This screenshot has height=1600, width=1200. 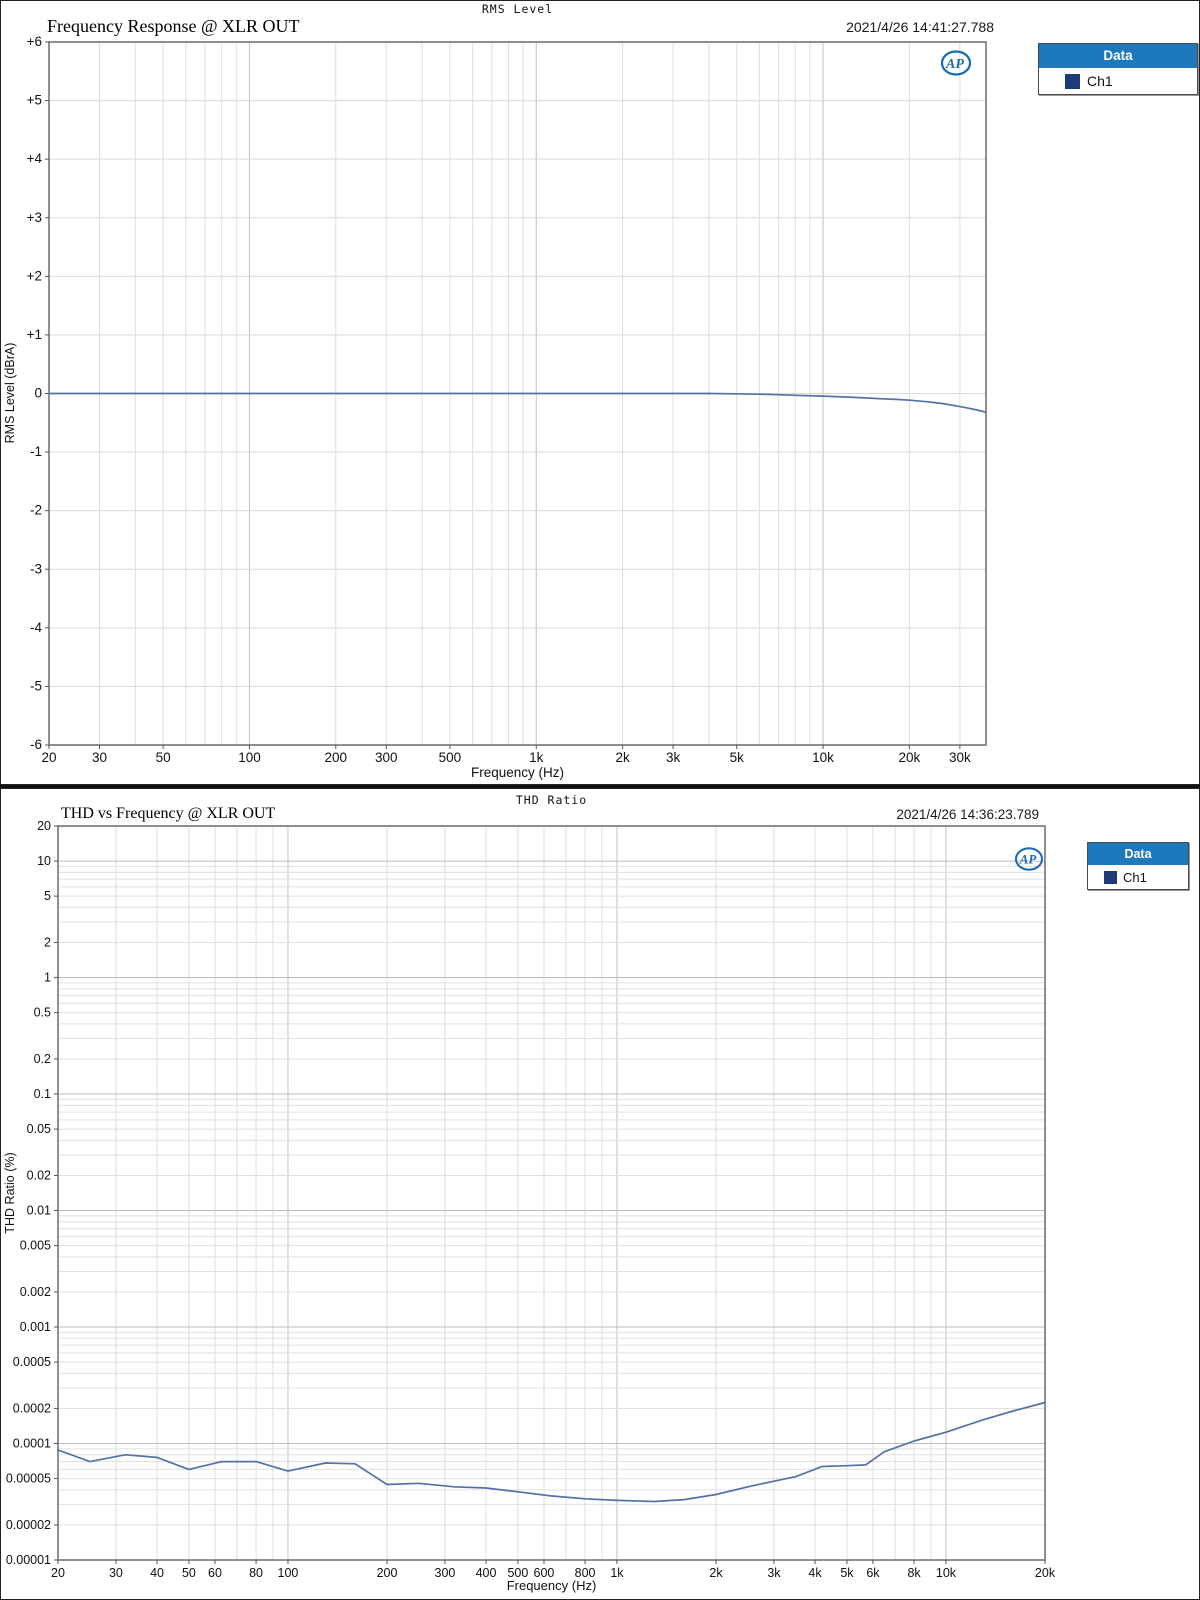 What do you see at coordinates (39, 1211) in the screenshot?
I see `svg-text: 0.01` at bounding box center [39, 1211].